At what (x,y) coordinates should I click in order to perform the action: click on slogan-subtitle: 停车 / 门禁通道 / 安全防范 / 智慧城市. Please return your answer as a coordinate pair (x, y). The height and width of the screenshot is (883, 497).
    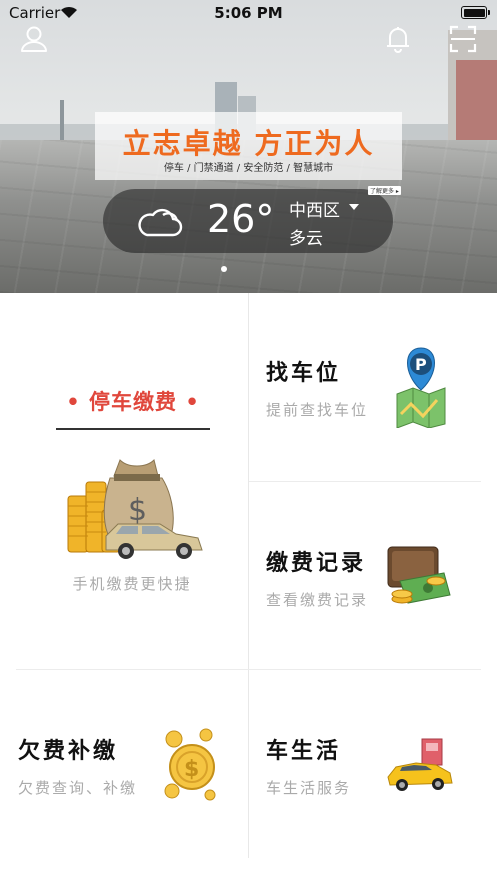
    Looking at the image, I should click on (248, 168).